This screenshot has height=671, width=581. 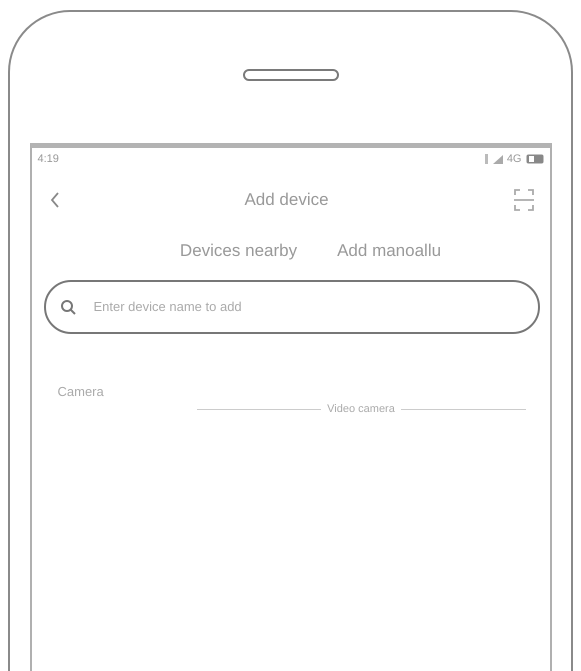 What do you see at coordinates (524, 200) in the screenshot?
I see `scan-icon` at bounding box center [524, 200].